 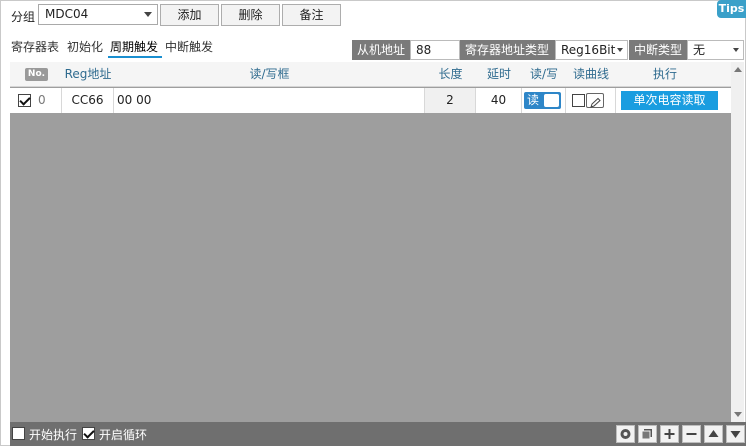 I want to click on edit-curve-button, so click(x=595, y=100).